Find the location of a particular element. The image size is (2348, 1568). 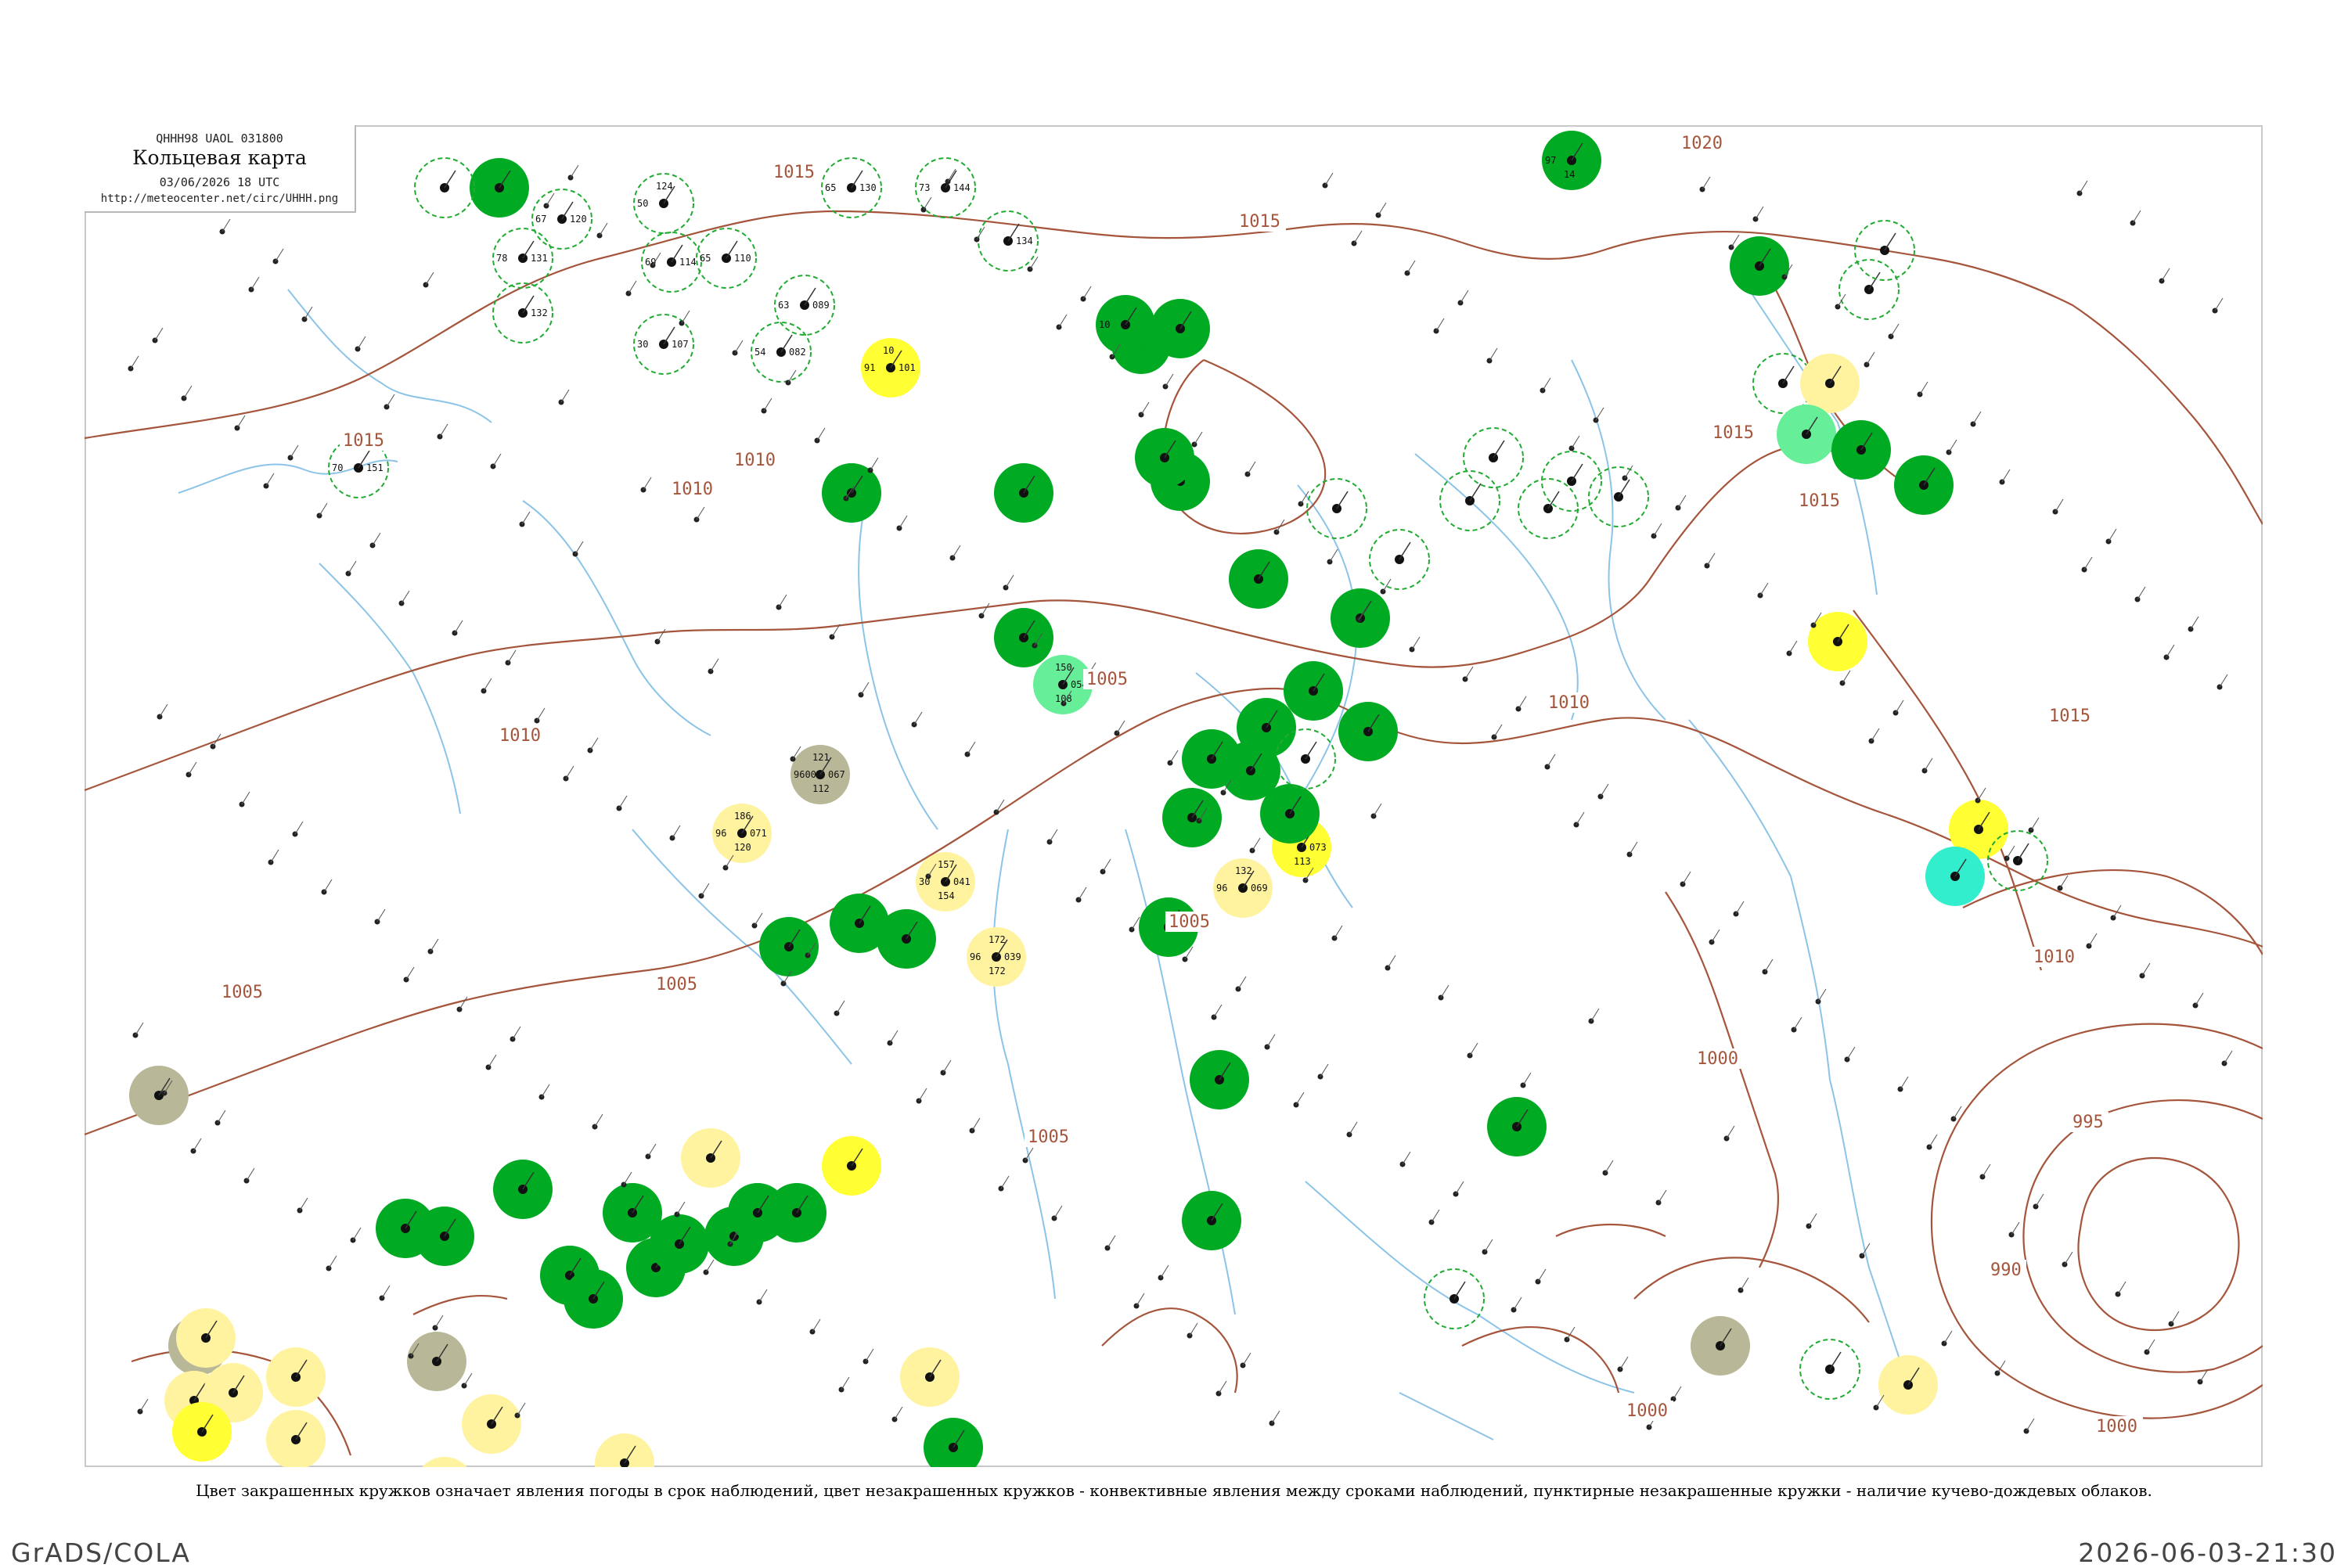

isobar-label: 1005 is located at coordinates (1048, 1137).